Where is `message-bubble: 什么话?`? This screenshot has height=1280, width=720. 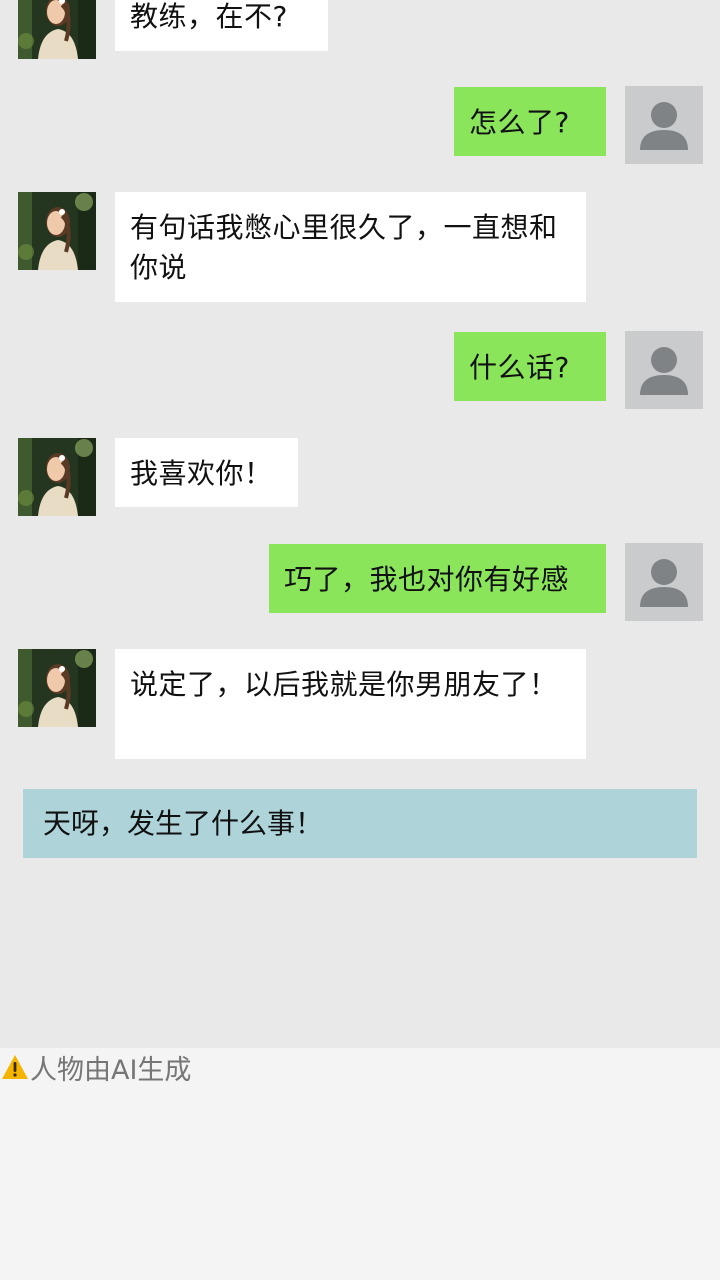 message-bubble: 什么话? is located at coordinates (530, 366).